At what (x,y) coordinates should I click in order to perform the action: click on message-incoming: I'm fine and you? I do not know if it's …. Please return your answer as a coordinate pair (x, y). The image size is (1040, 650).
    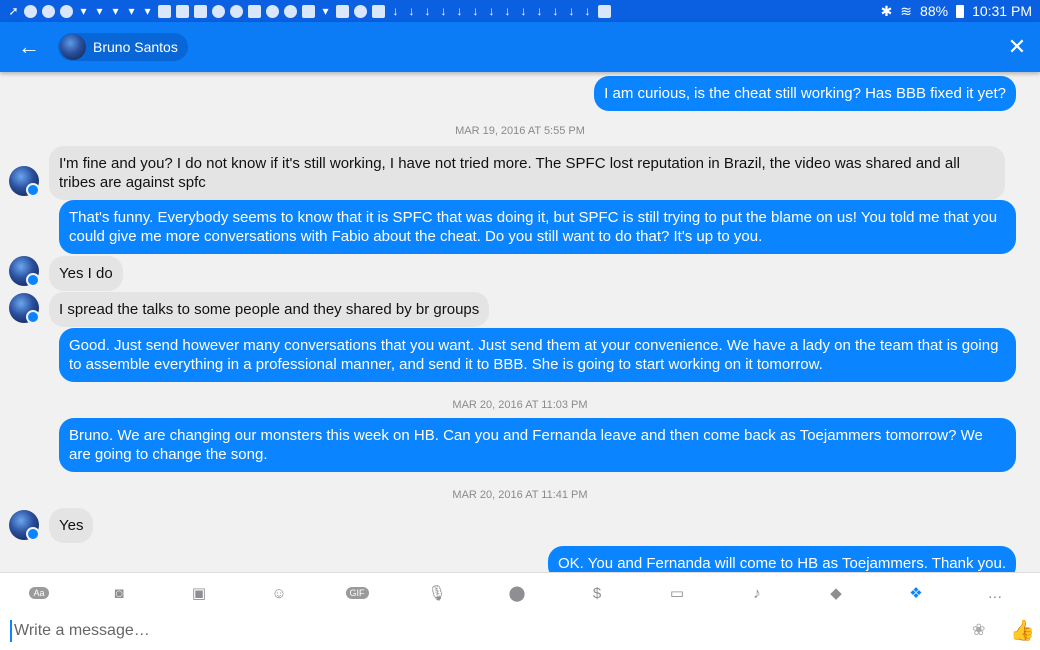
    Looking at the image, I should click on (527, 173).